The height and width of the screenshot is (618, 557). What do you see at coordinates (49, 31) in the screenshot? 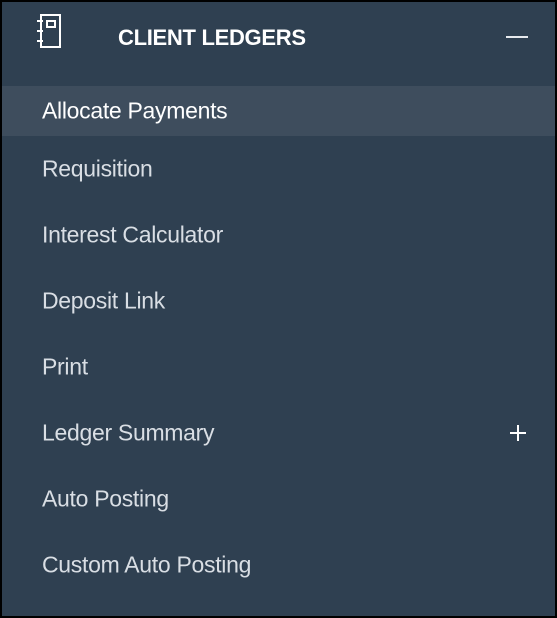
I see `ledger-book-icon` at bounding box center [49, 31].